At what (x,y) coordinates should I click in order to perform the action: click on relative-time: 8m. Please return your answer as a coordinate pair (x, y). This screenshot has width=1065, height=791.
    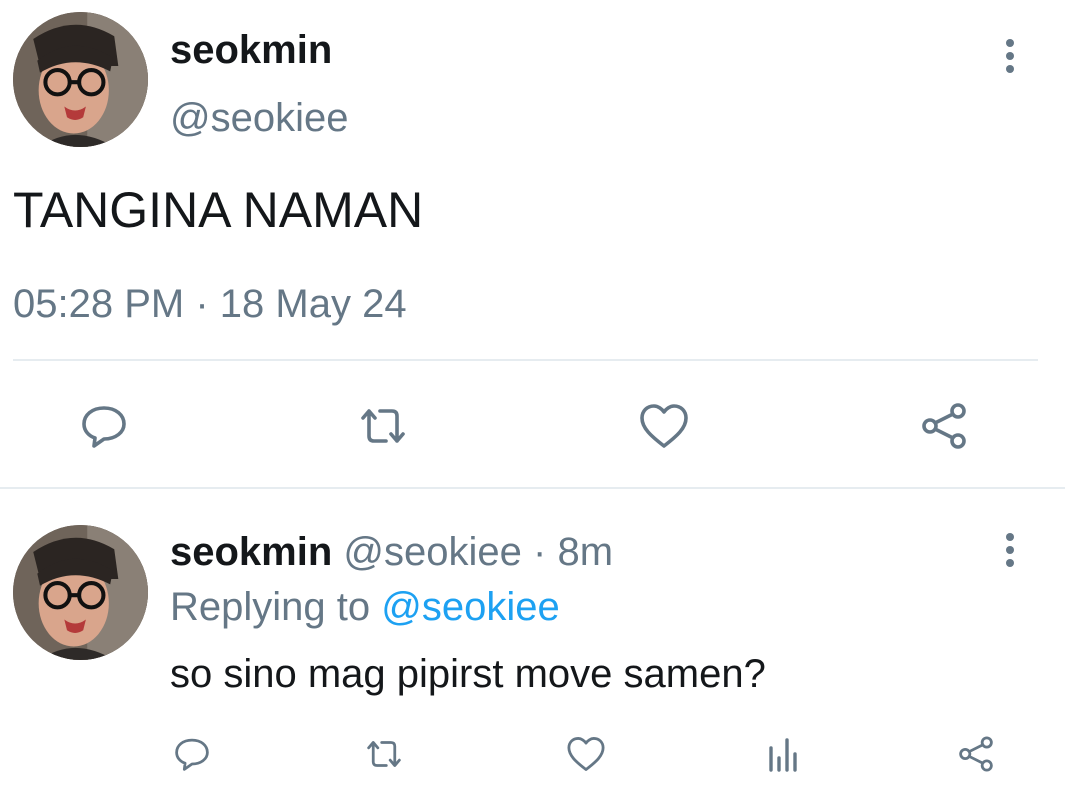
    Looking at the image, I should click on (585, 552).